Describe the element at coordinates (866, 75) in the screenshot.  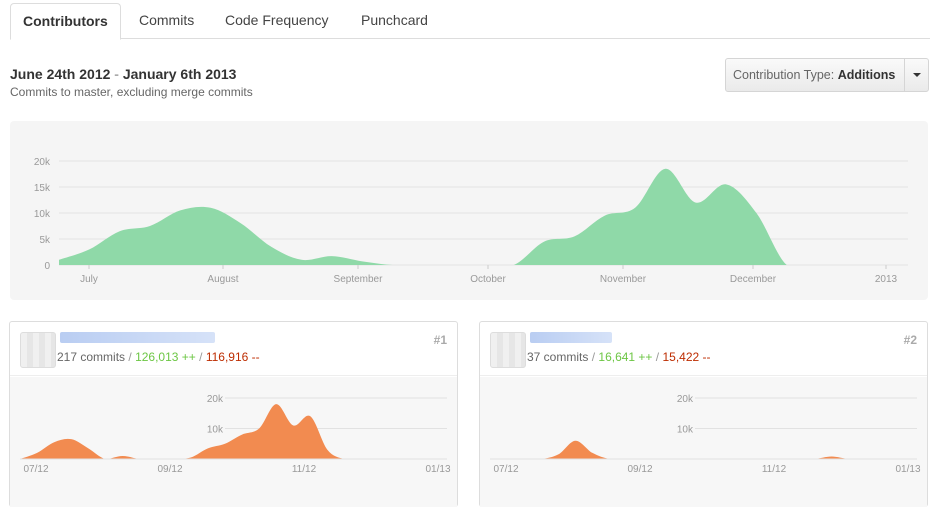
I see `contribution-type-value: Additions` at that location.